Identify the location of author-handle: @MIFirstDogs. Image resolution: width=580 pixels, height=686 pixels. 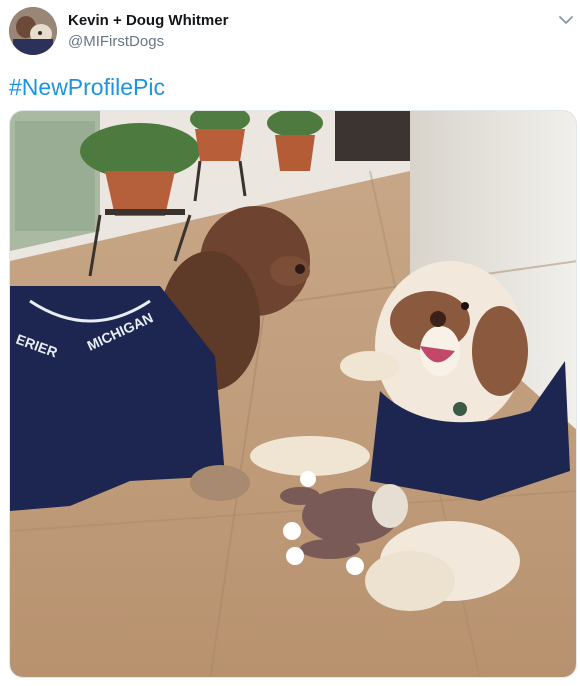
(116, 41).